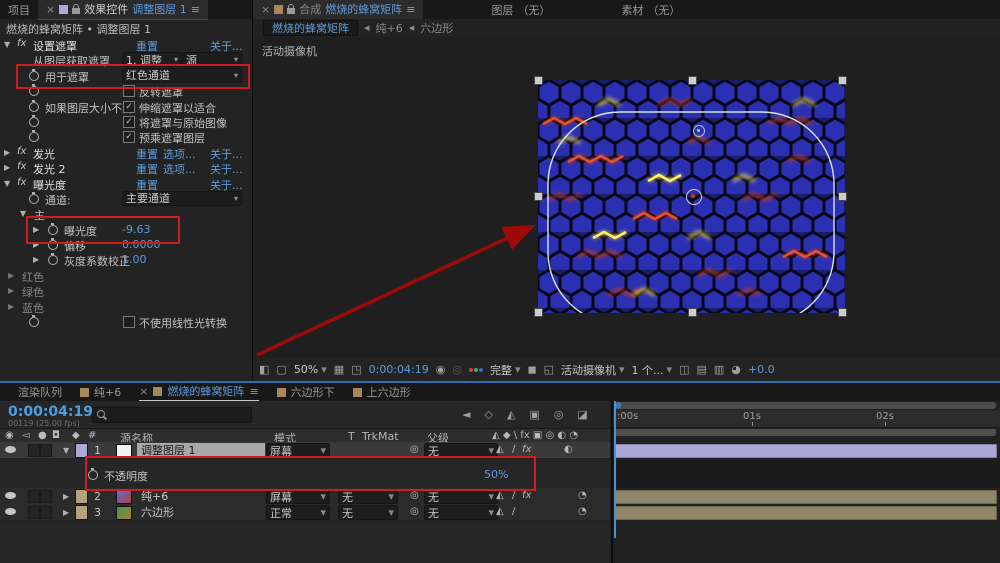 The height and width of the screenshot is (563, 1000). Describe the element at coordinates (461, 512) in the screenshot. I see `parent-dropdown: 无 ▾` at that location.